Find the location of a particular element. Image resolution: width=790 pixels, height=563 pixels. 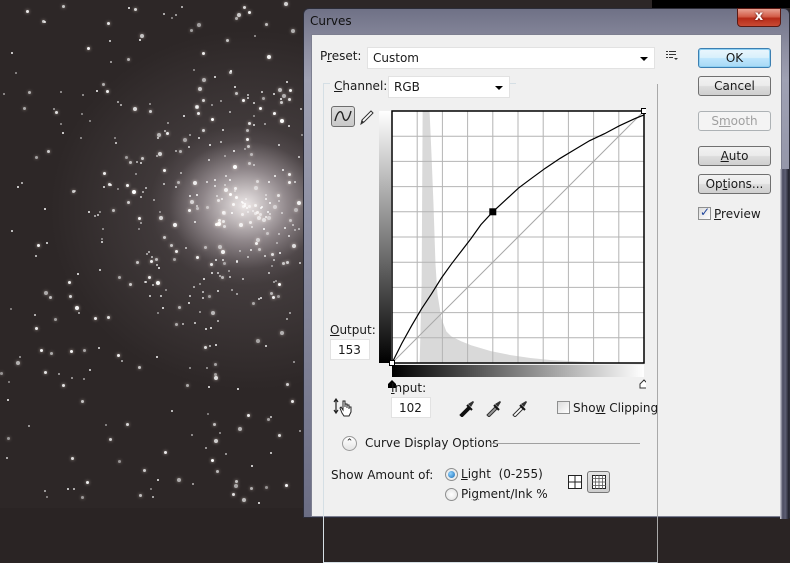

input-field: 102 is located at coordinates (411, 407).